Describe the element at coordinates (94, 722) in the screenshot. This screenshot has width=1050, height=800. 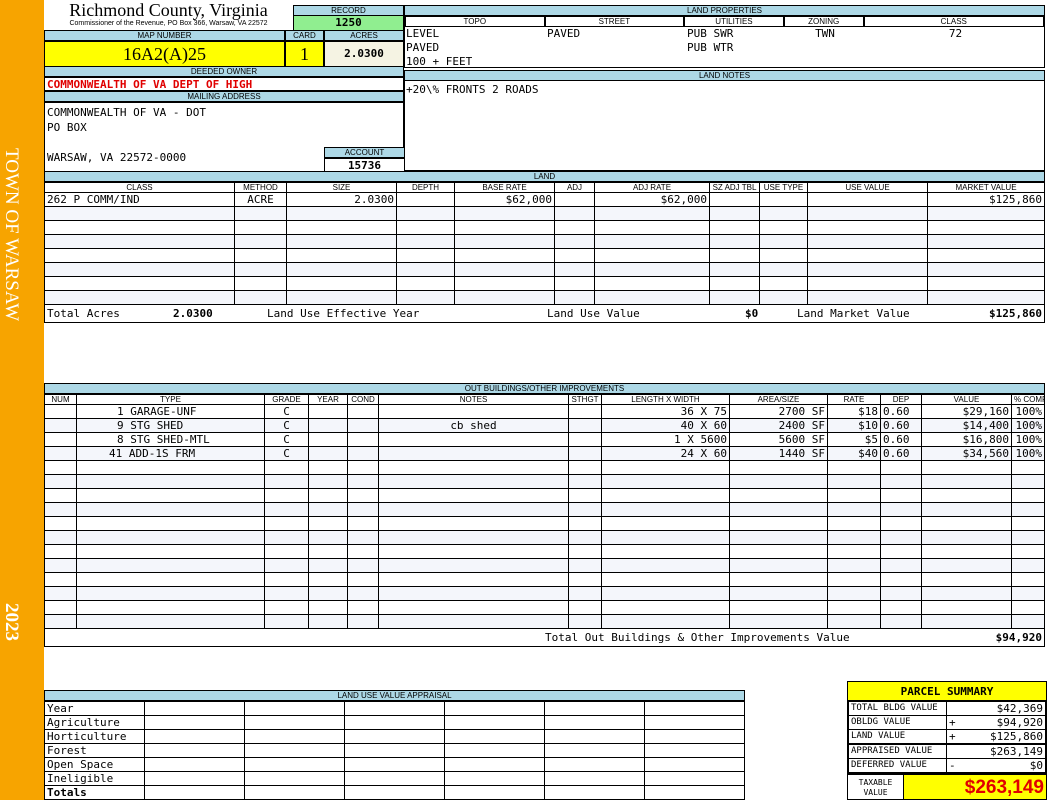
I see `land-use-label: Agriculture` at that location.